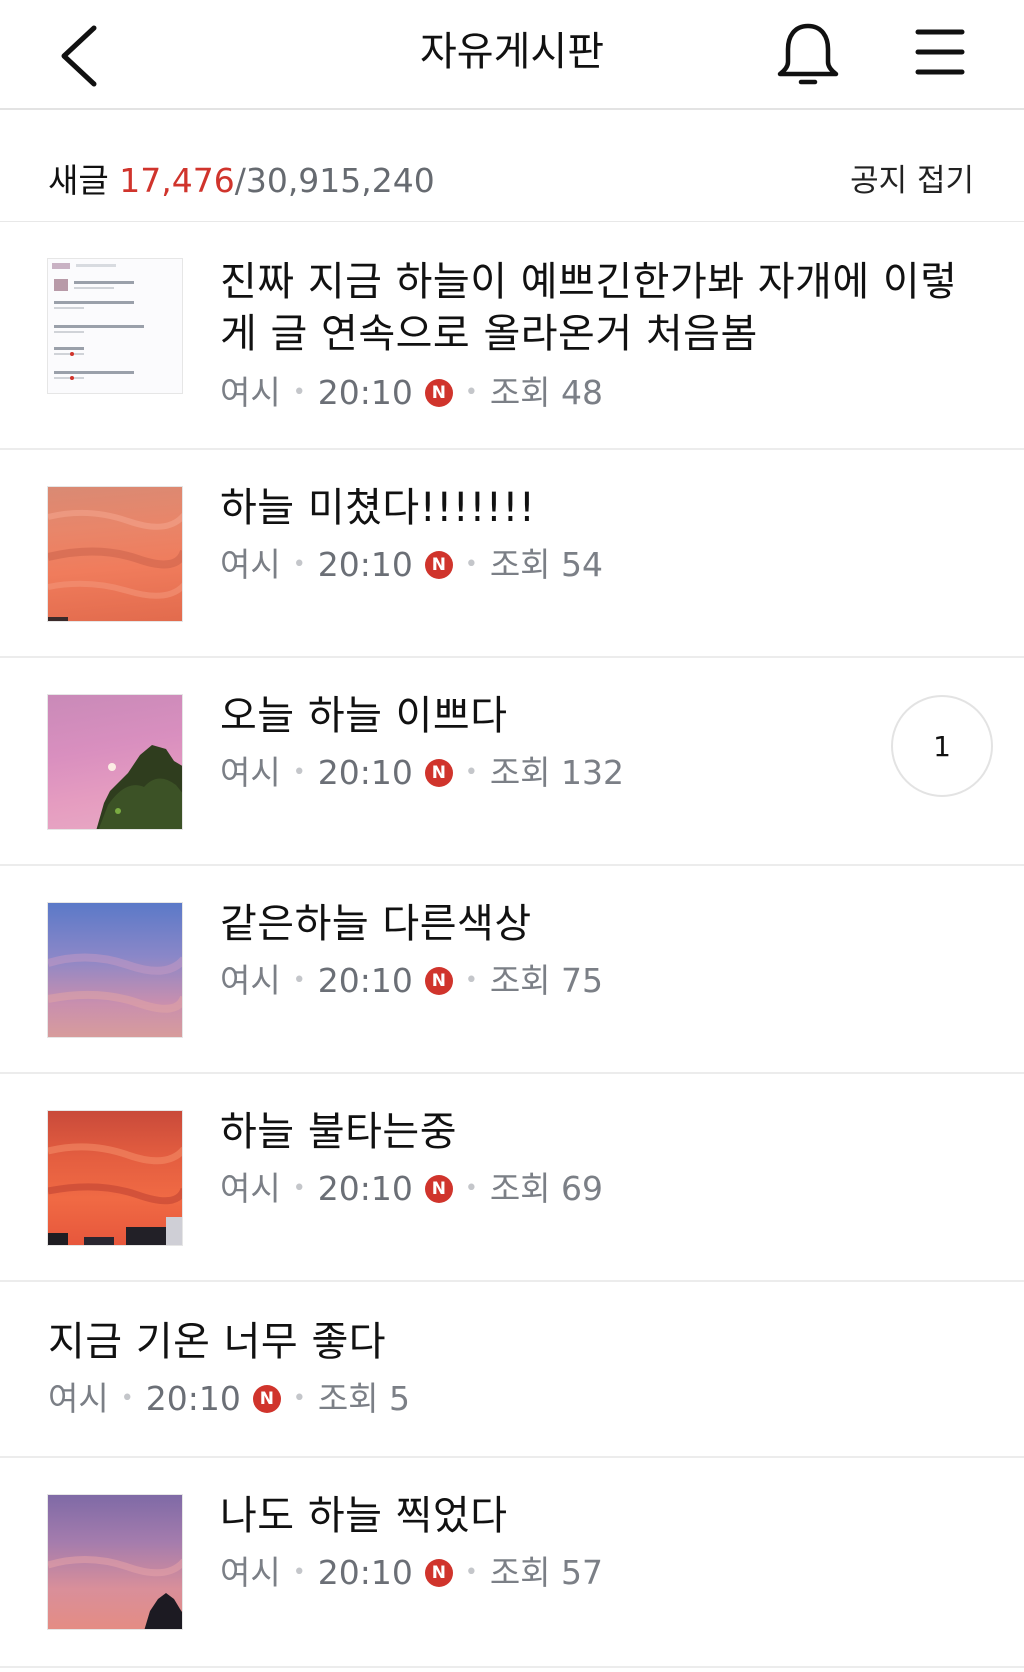 This screenshot has width=1024, height=1672. What do you see at coordinates (364, 1398) in the screenshot?
I see `post-views: 조회 5` at bounding box center [364, 1398].